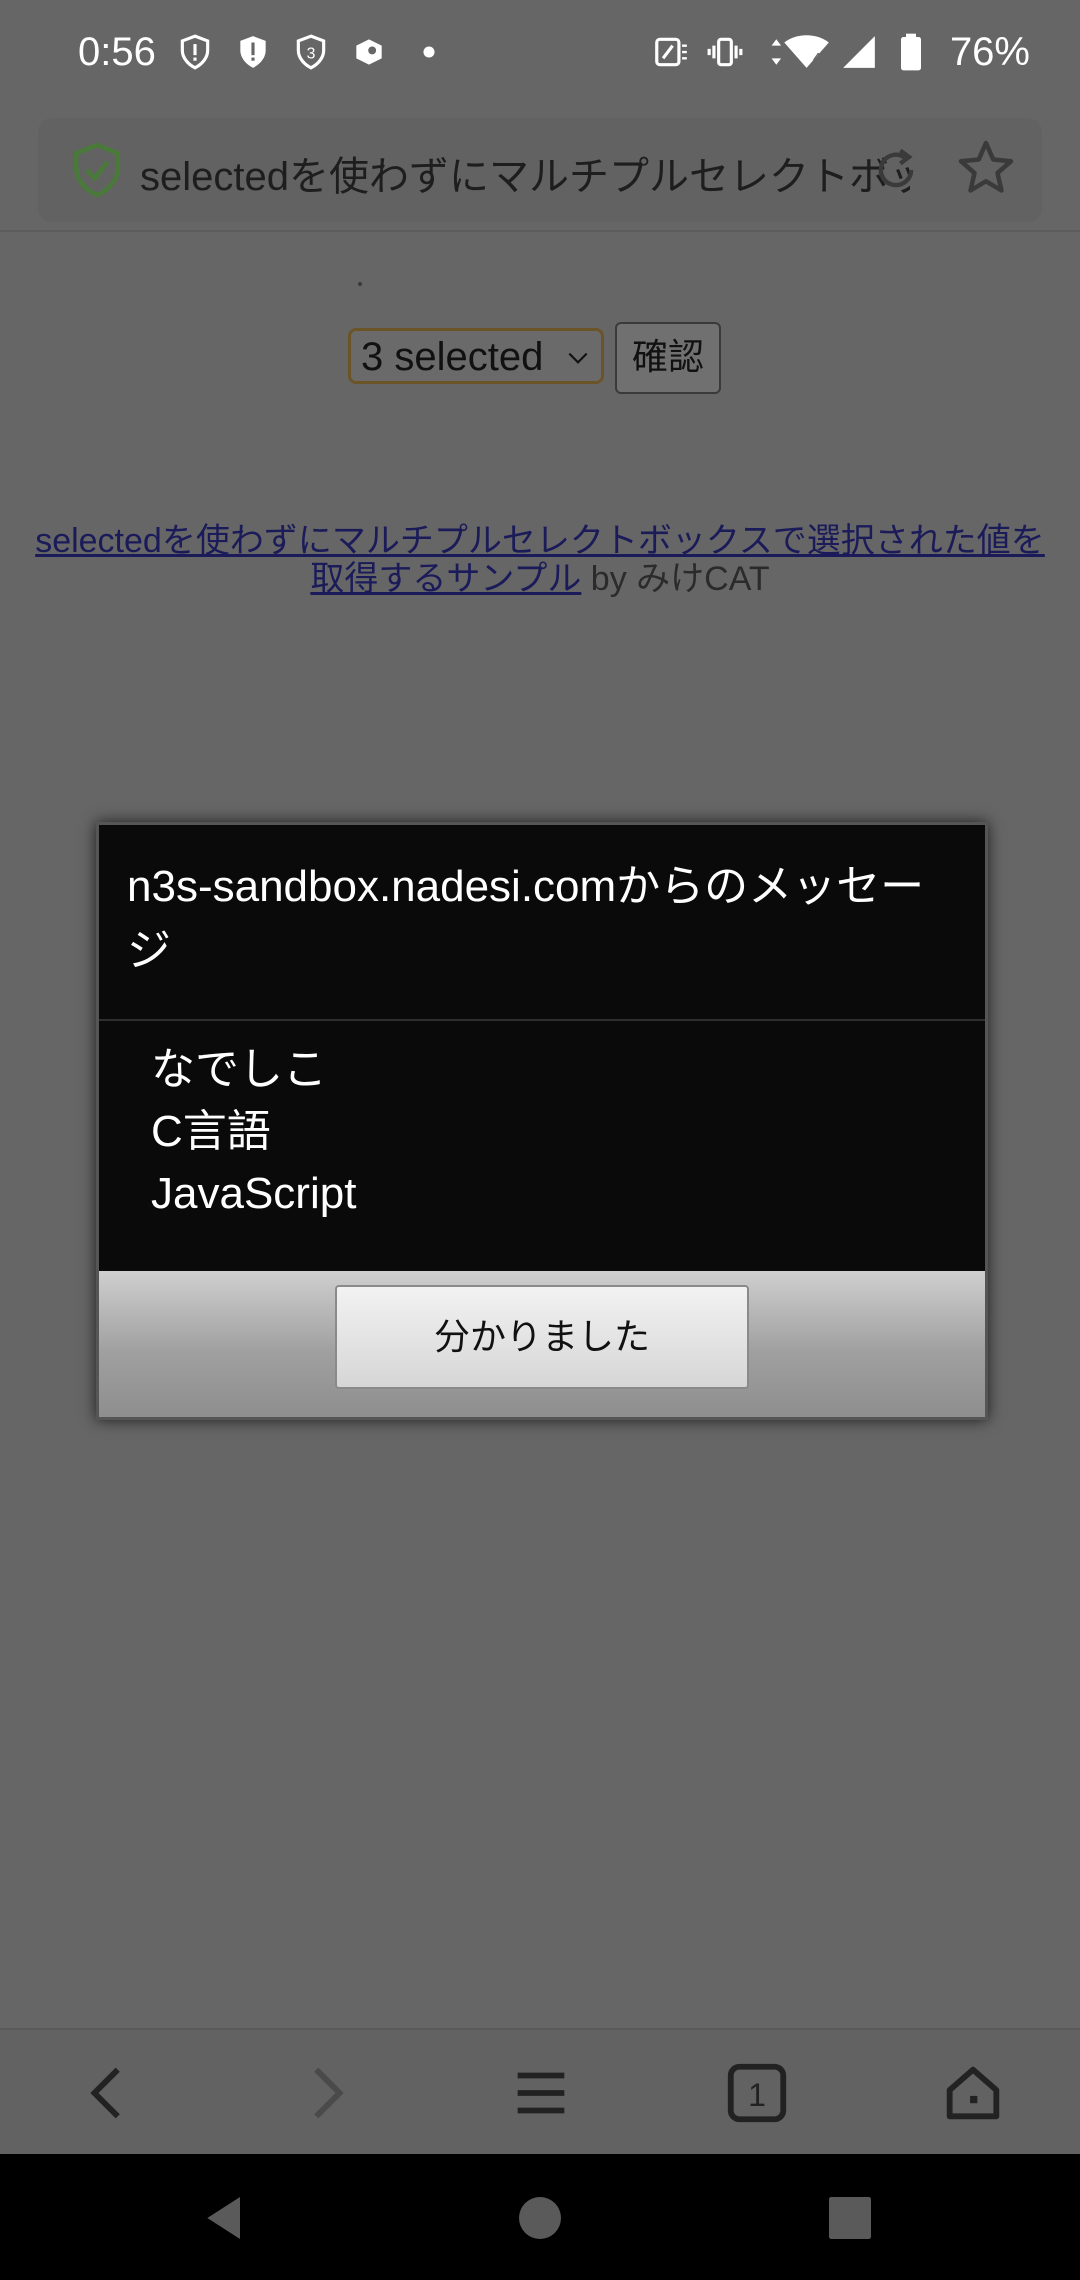 The height and width of the screenshot is (2280, 1080). I want to click on dialog-divider, so click(542, 1020).